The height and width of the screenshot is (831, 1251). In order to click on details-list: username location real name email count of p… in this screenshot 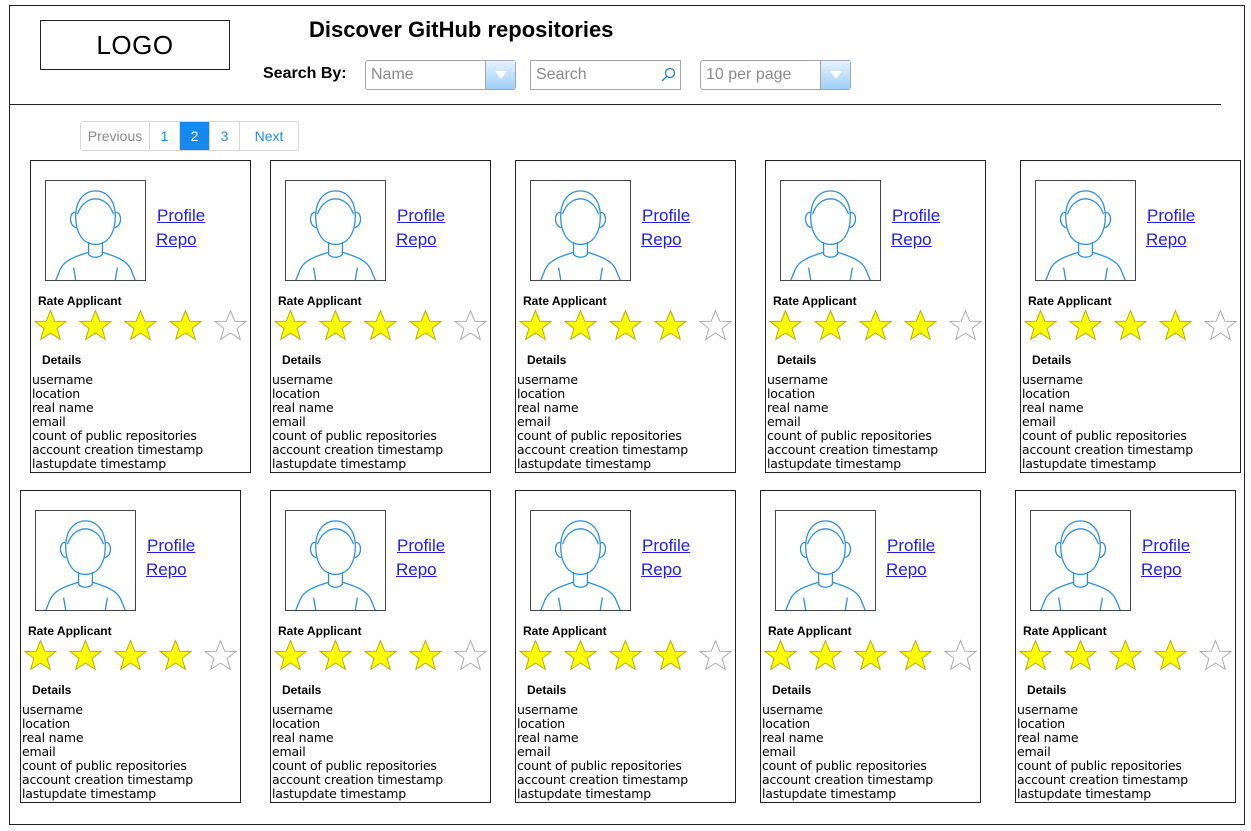, I will do `click(852, 422)`.